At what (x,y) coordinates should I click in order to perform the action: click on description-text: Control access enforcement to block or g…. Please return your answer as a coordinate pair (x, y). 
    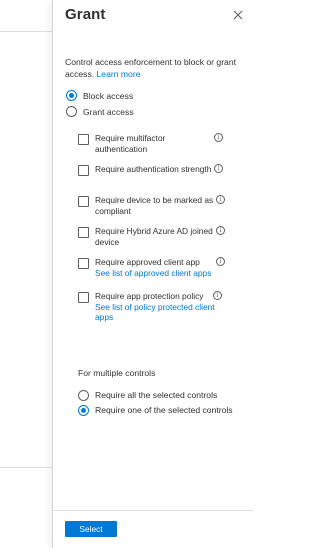
    Looking at the image, I should click on (151, 68).